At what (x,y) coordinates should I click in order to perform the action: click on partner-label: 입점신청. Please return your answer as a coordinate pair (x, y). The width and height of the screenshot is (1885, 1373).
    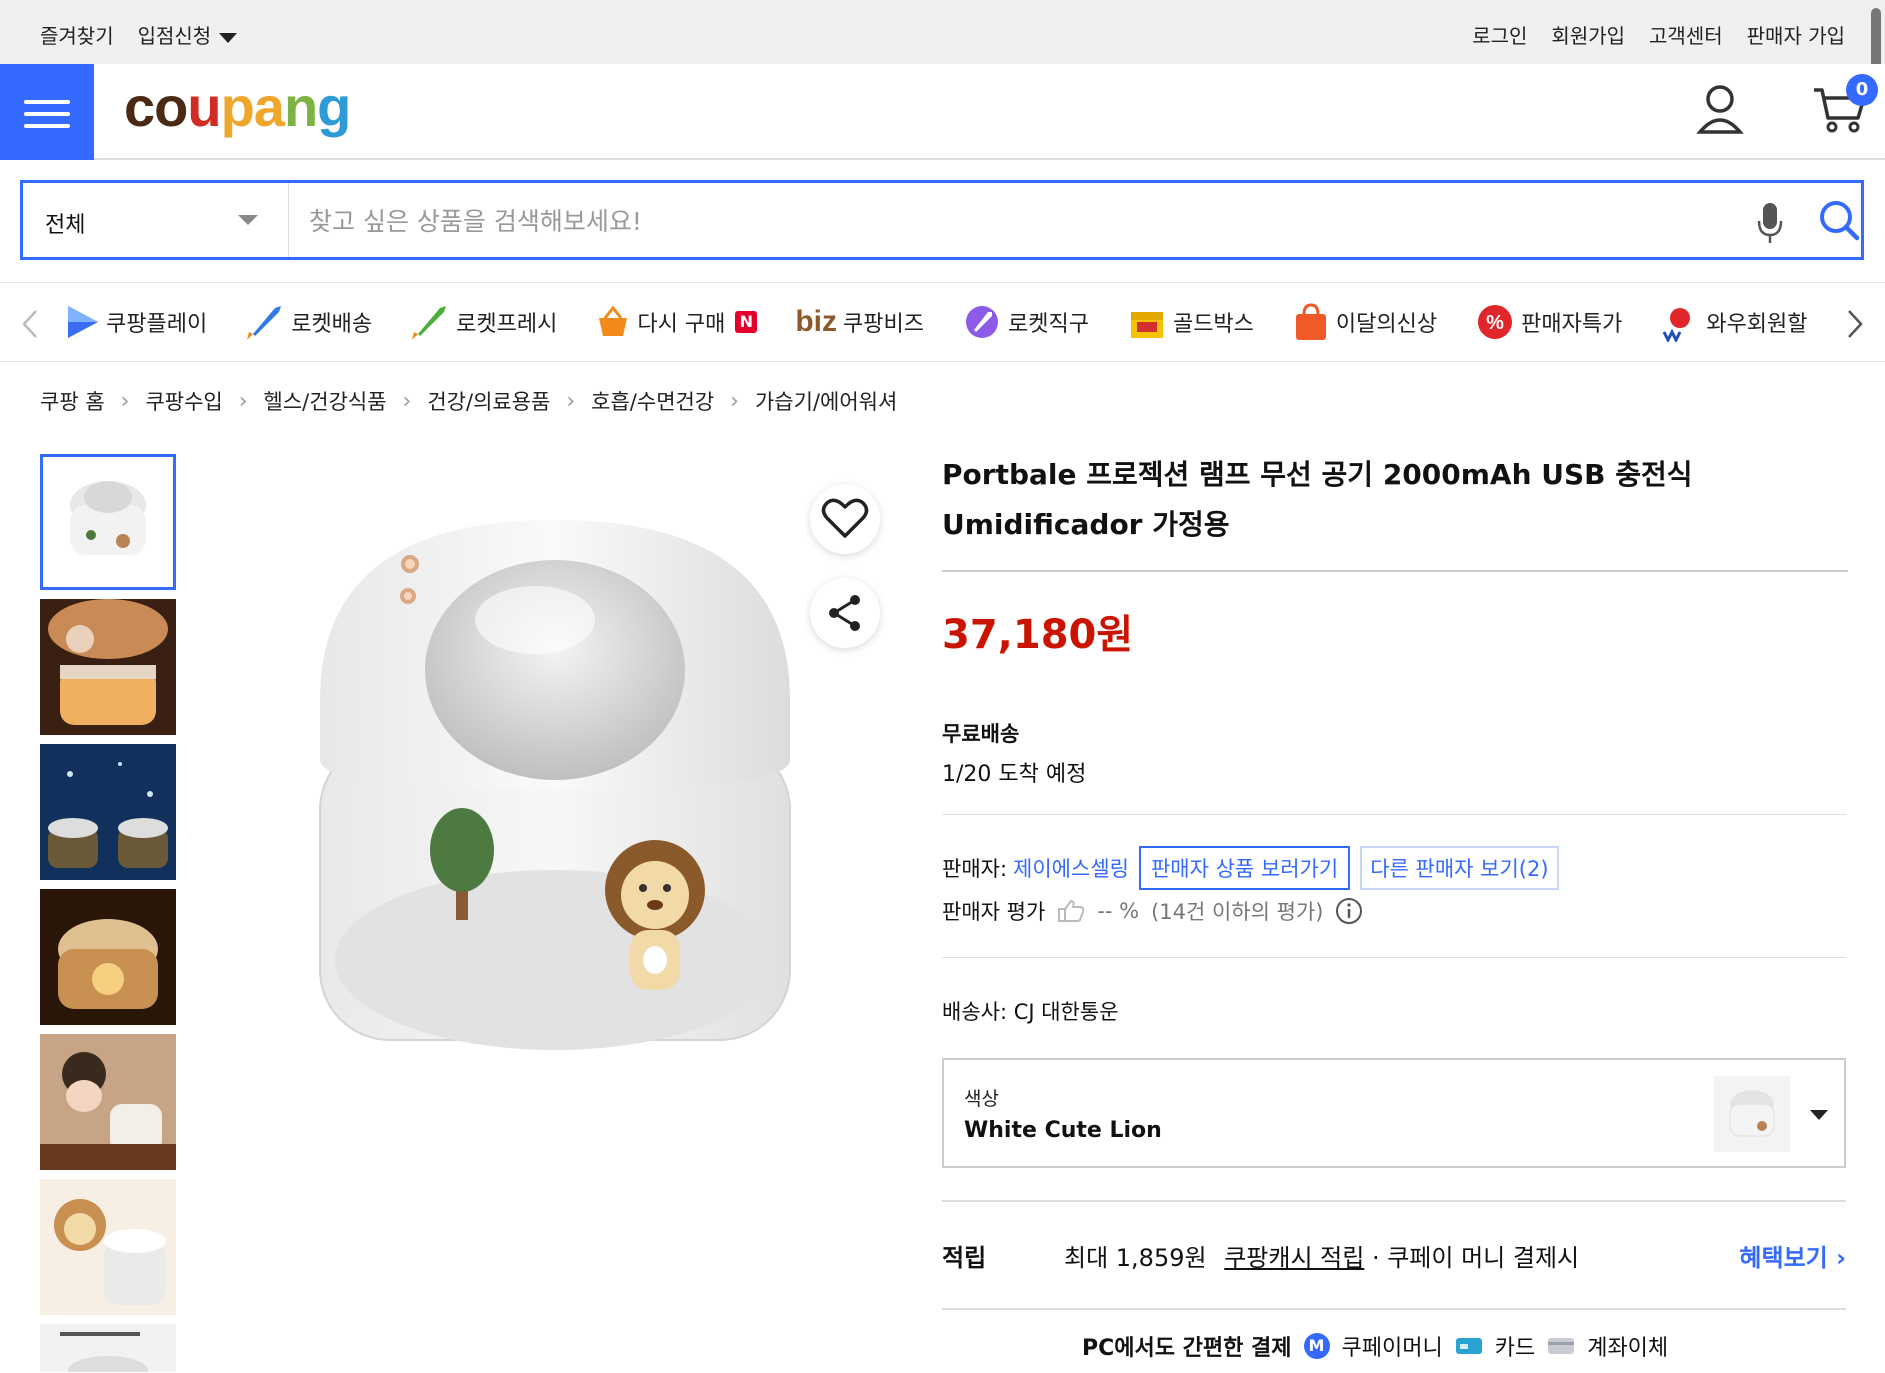
    Looking at the image, I should click on (174, 36).